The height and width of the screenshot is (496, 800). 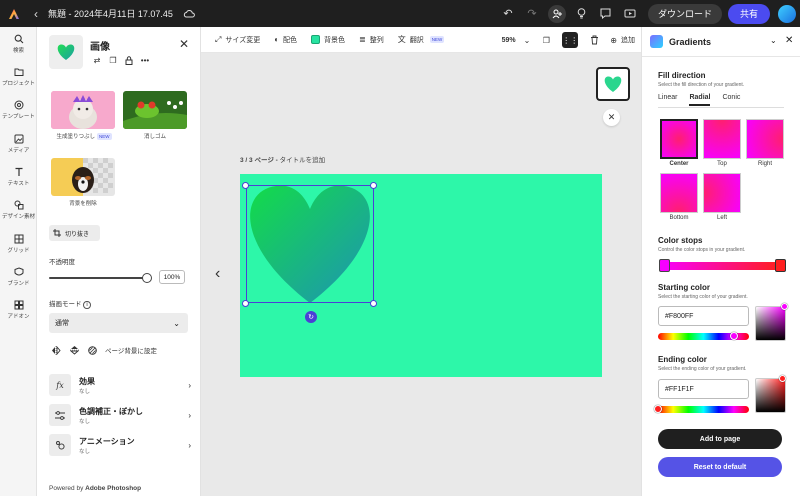 I want to click on animation-row: アニメーション なし ›, so click(x=120, y=445).